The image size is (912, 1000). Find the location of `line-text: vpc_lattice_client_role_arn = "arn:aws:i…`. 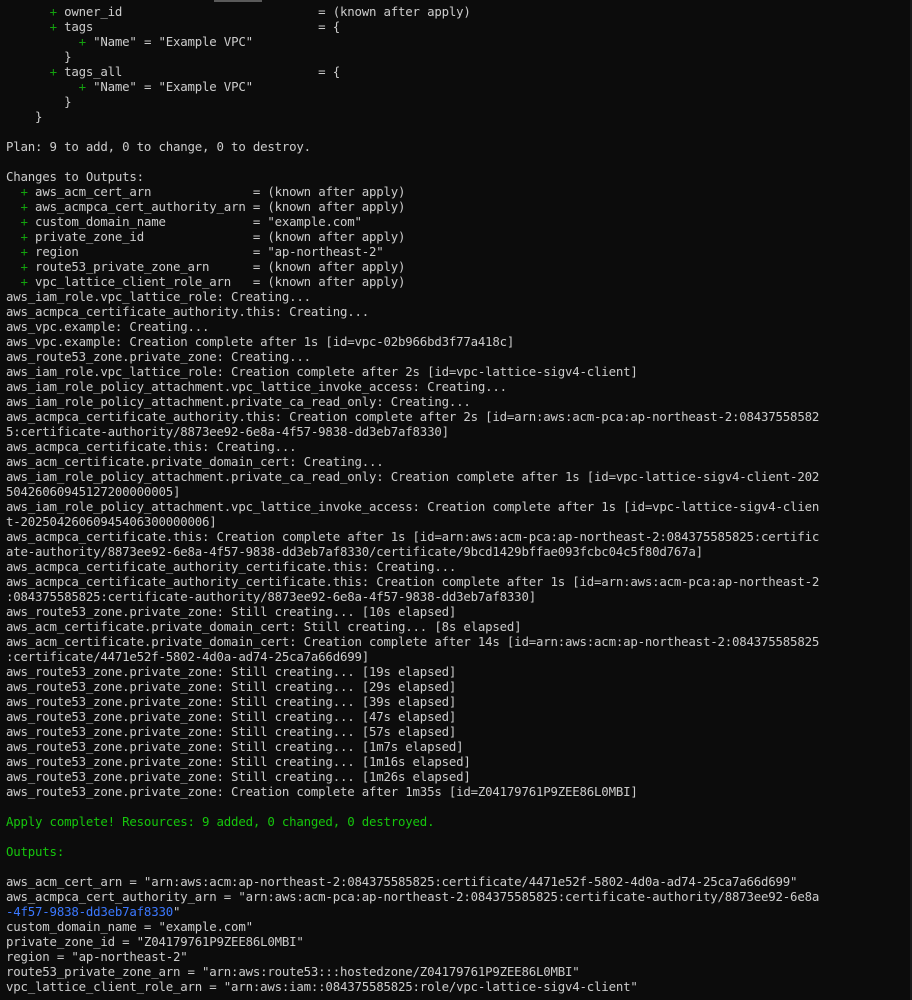

line-text: vpc_lattice_client_role_arn = "arn:aws:i… is located at coordinates (322, 986).